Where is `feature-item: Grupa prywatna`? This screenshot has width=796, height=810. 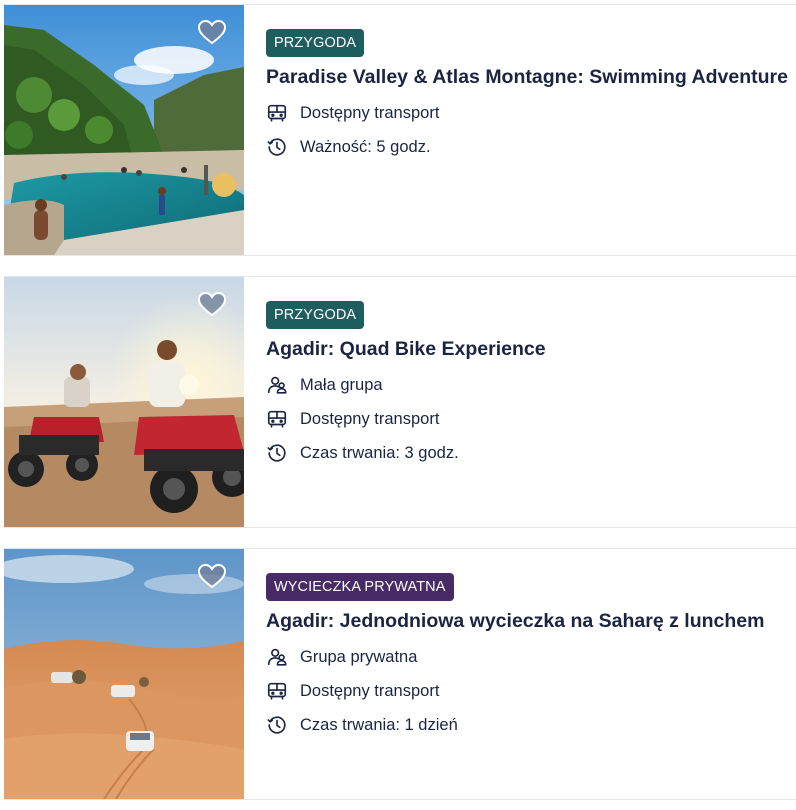 feature-item: Grupa prywatna is located at coordinates (529, 657).